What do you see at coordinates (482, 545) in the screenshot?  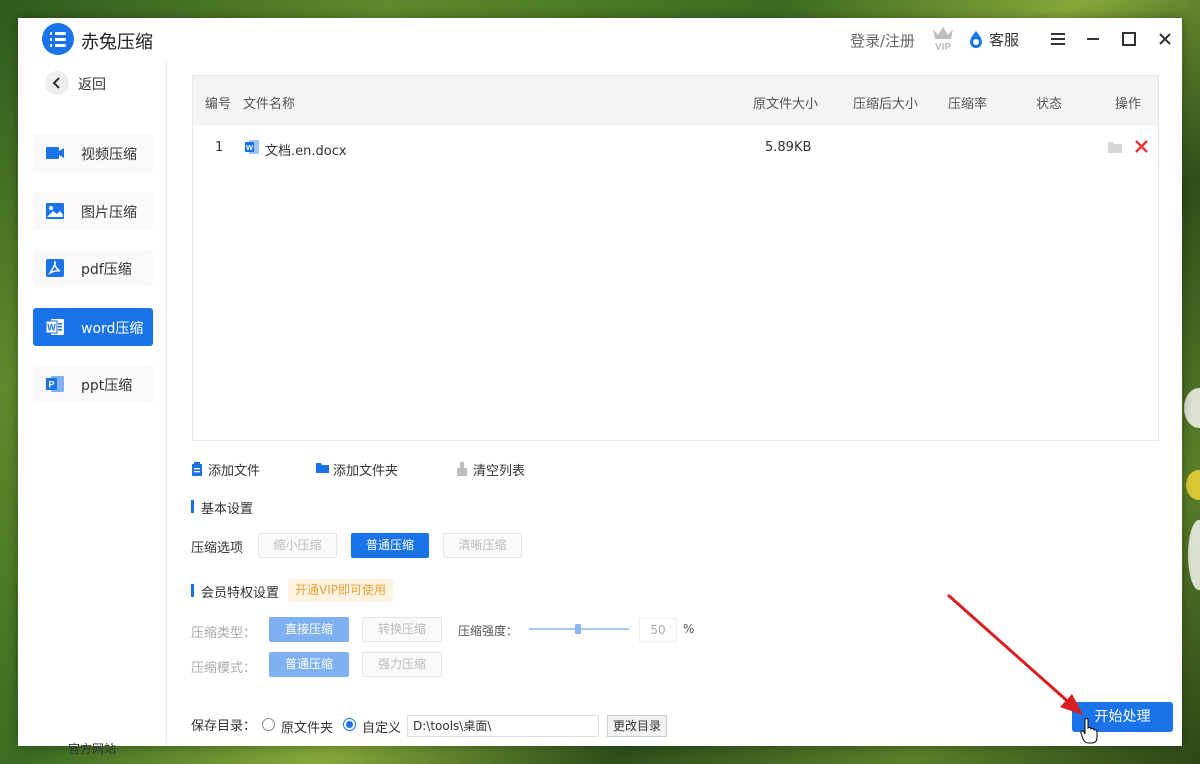 I see `option-clear-button: 清晰压缩` at bounding box center [482, 545].